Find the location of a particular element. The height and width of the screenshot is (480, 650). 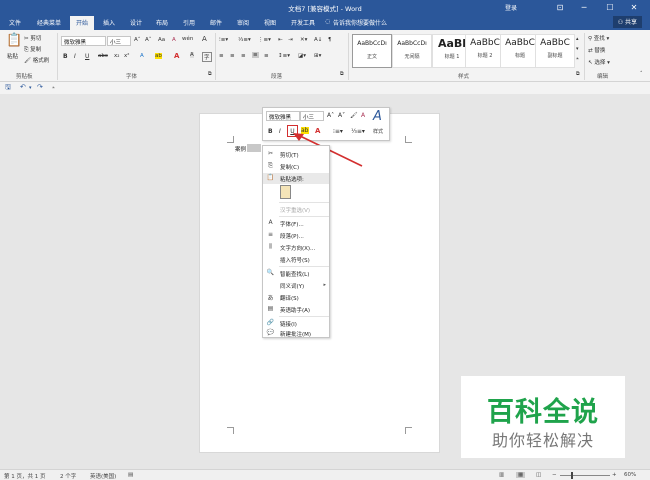

cut-button: ✂ 剪切 is located at coordinates (32, 38).